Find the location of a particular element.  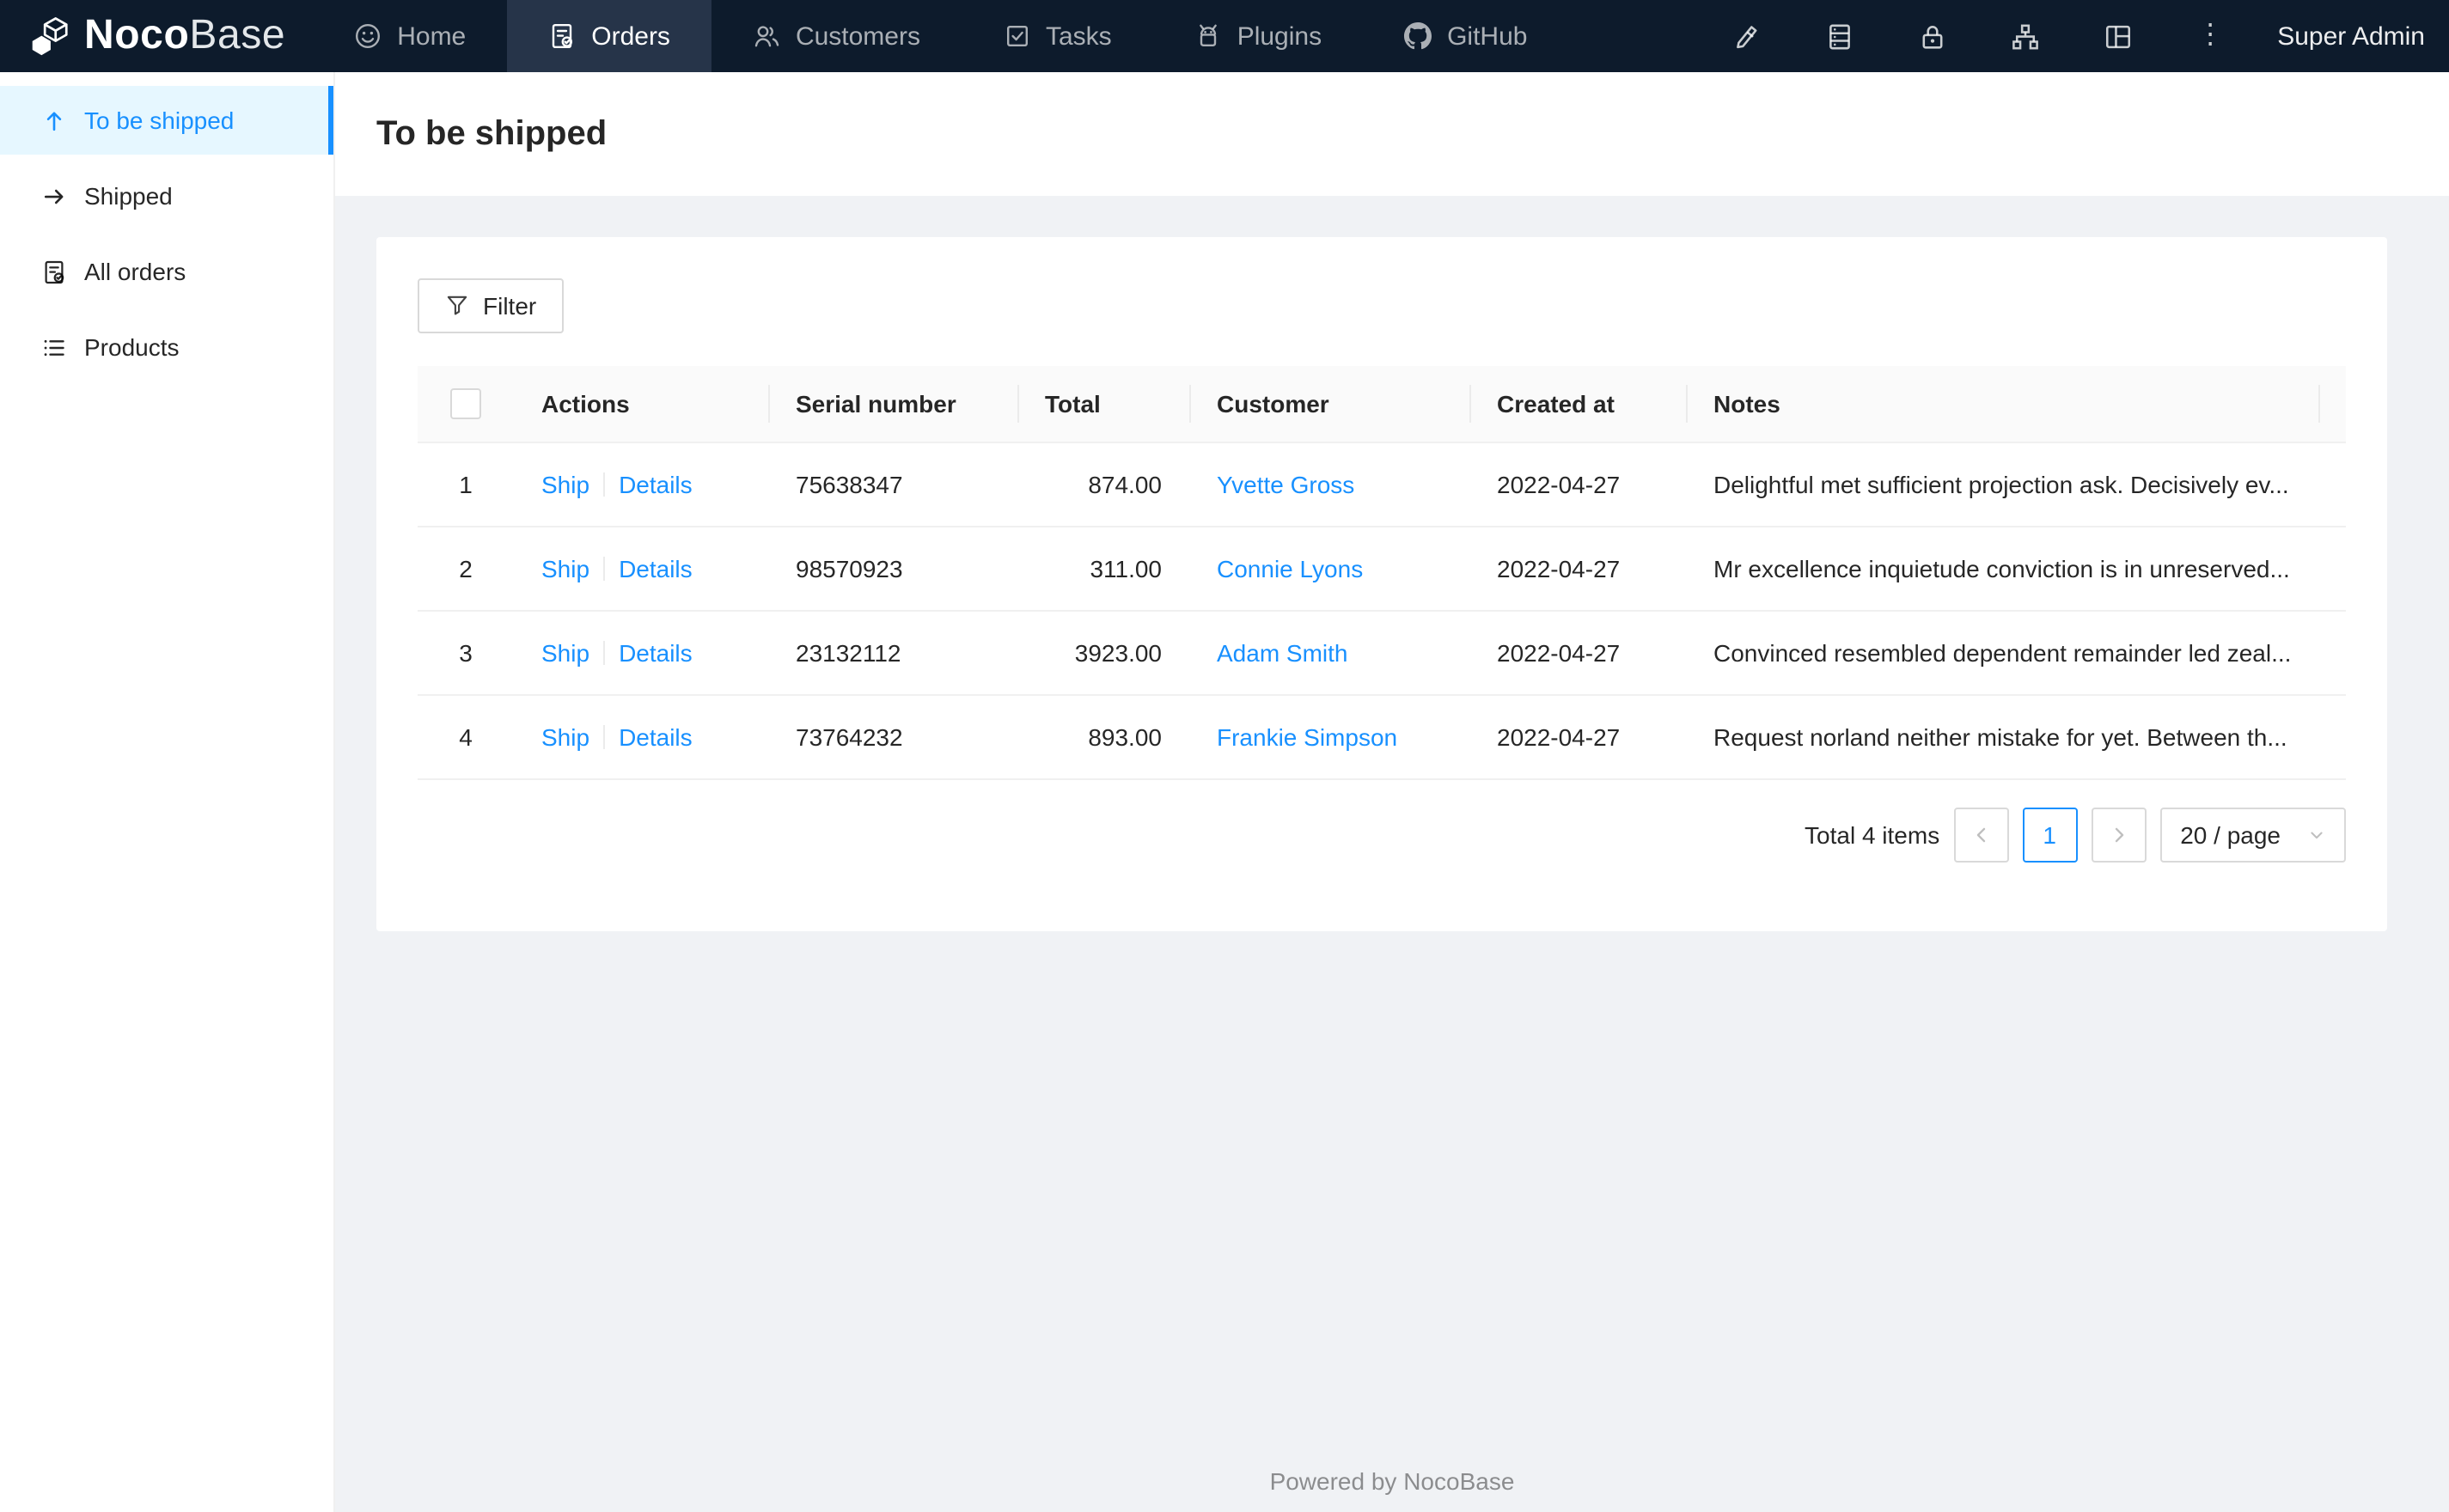

customer-link: Frankie Simpson is located at coordinates (1307, 738).